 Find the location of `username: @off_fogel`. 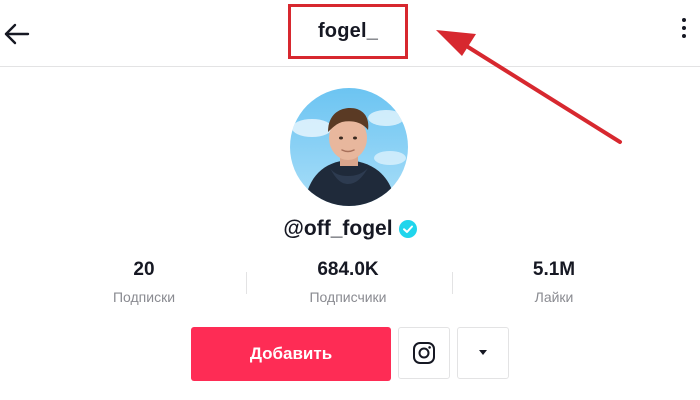

username: @off_fogel is located at coordinates (338, 228).